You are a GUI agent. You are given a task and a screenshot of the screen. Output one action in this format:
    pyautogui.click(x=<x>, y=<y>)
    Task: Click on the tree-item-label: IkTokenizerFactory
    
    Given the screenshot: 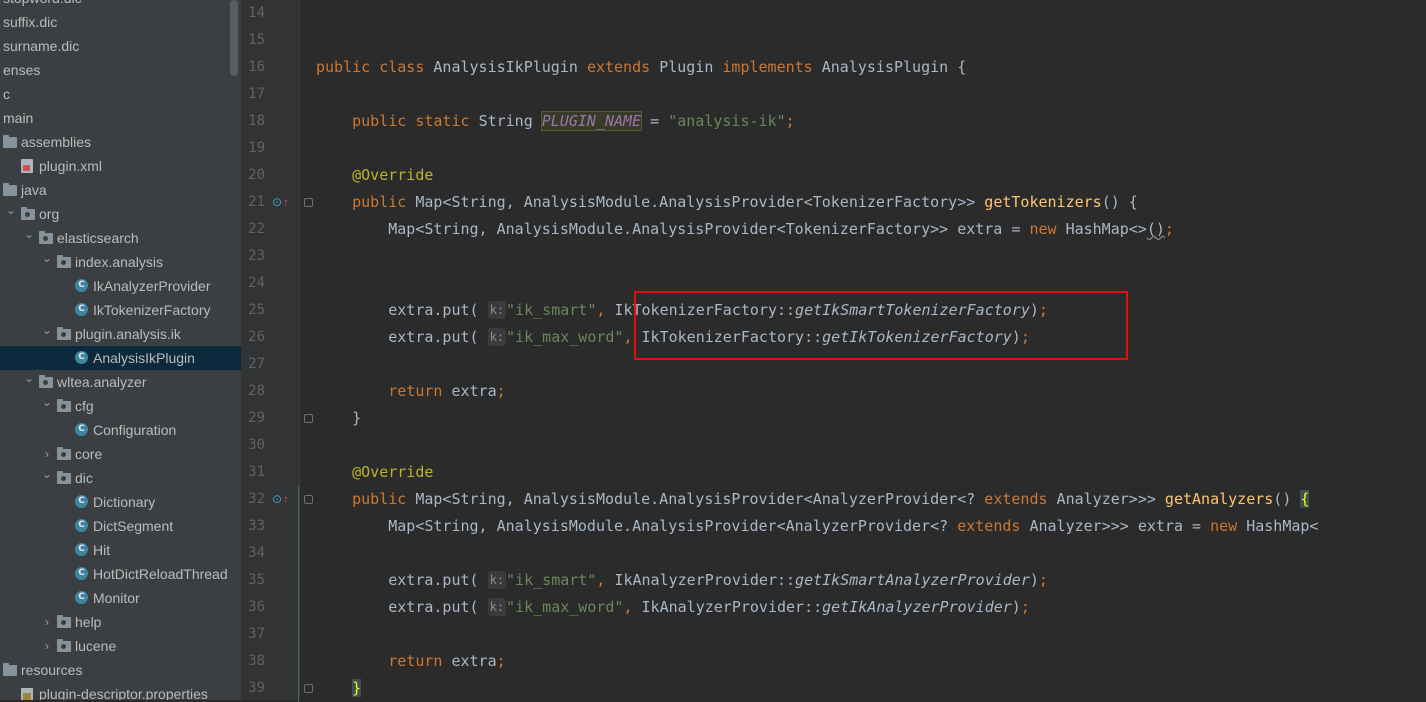 What is the action you would take?
    pyautogui.click(x=152, y=310)
    